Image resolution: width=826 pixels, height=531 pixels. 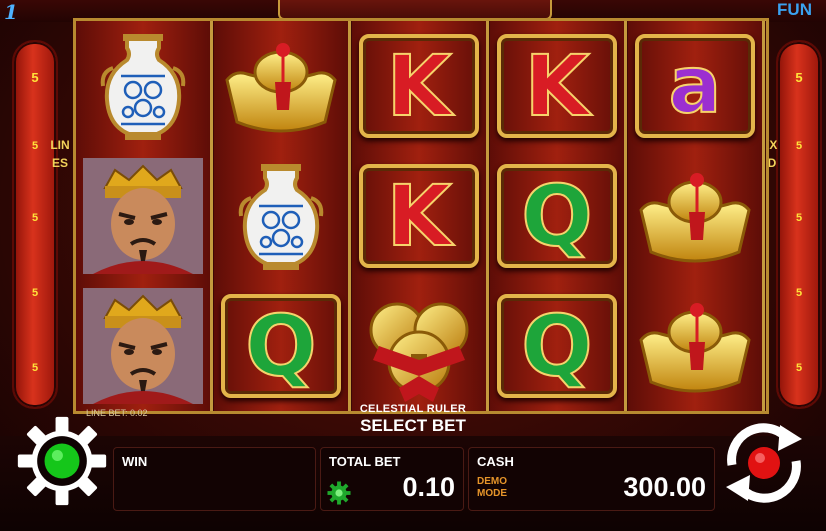 I want to click on total-bet-value: 0.10, so click(x=428, y=487).